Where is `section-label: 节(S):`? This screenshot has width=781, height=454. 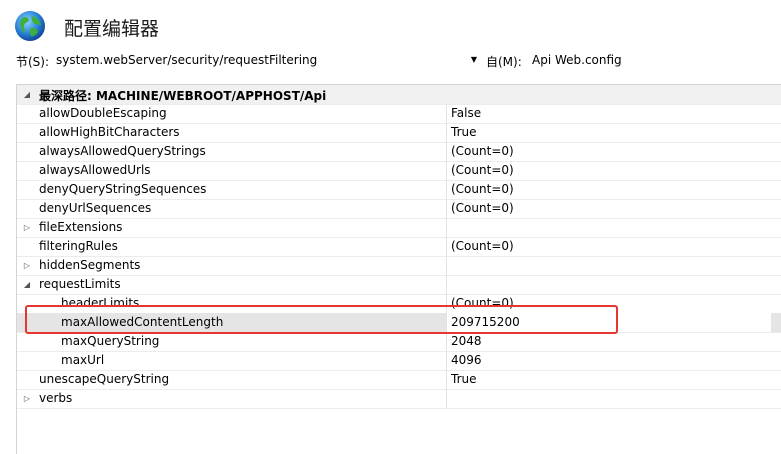
section-label: 节(S): is located at coordinates (33, 62).